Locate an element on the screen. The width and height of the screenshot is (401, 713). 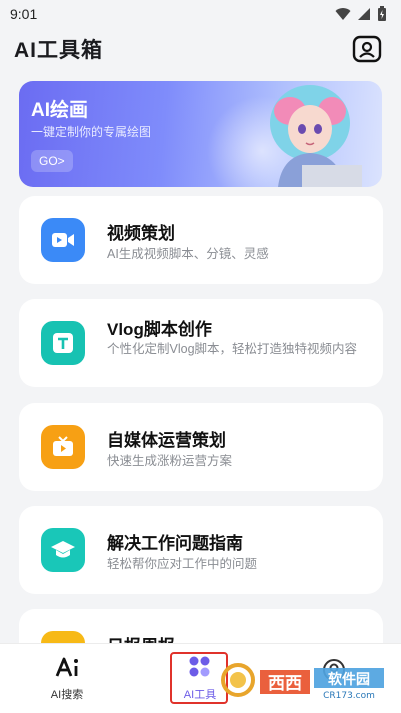
card-media-operation: 自媒体运营策划 快速生成涨粉运营方案 is located at coordinates (201, 447).